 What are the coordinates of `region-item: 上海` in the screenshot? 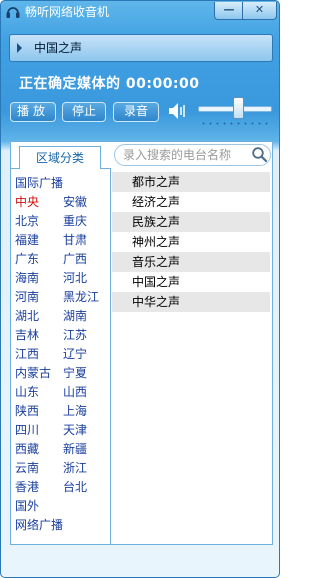 It's located at (75, 411).